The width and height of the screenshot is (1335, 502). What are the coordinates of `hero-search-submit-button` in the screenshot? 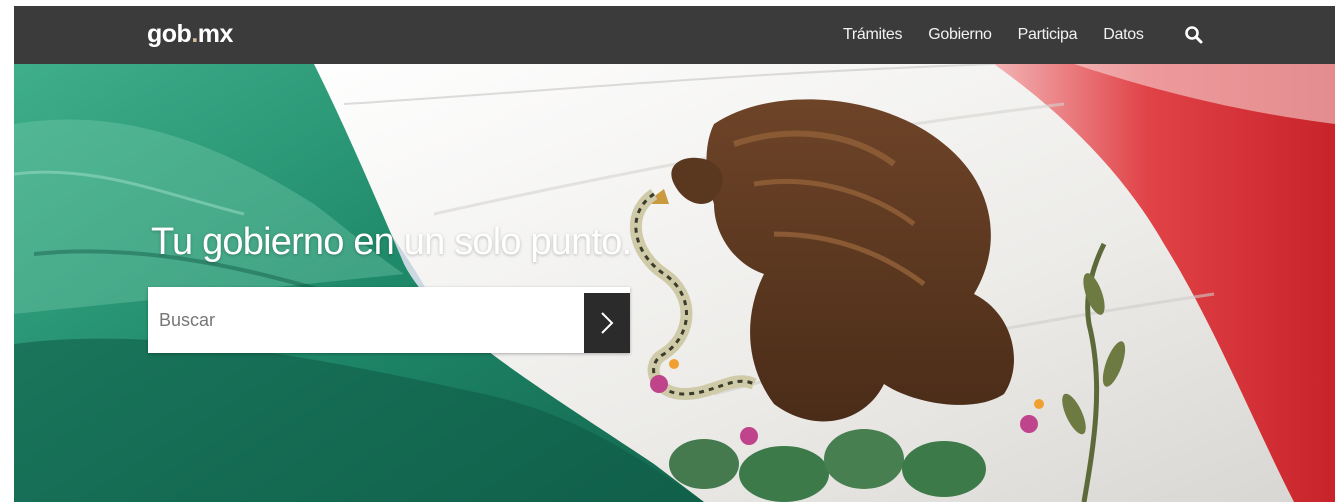 It's located at (607, 323).